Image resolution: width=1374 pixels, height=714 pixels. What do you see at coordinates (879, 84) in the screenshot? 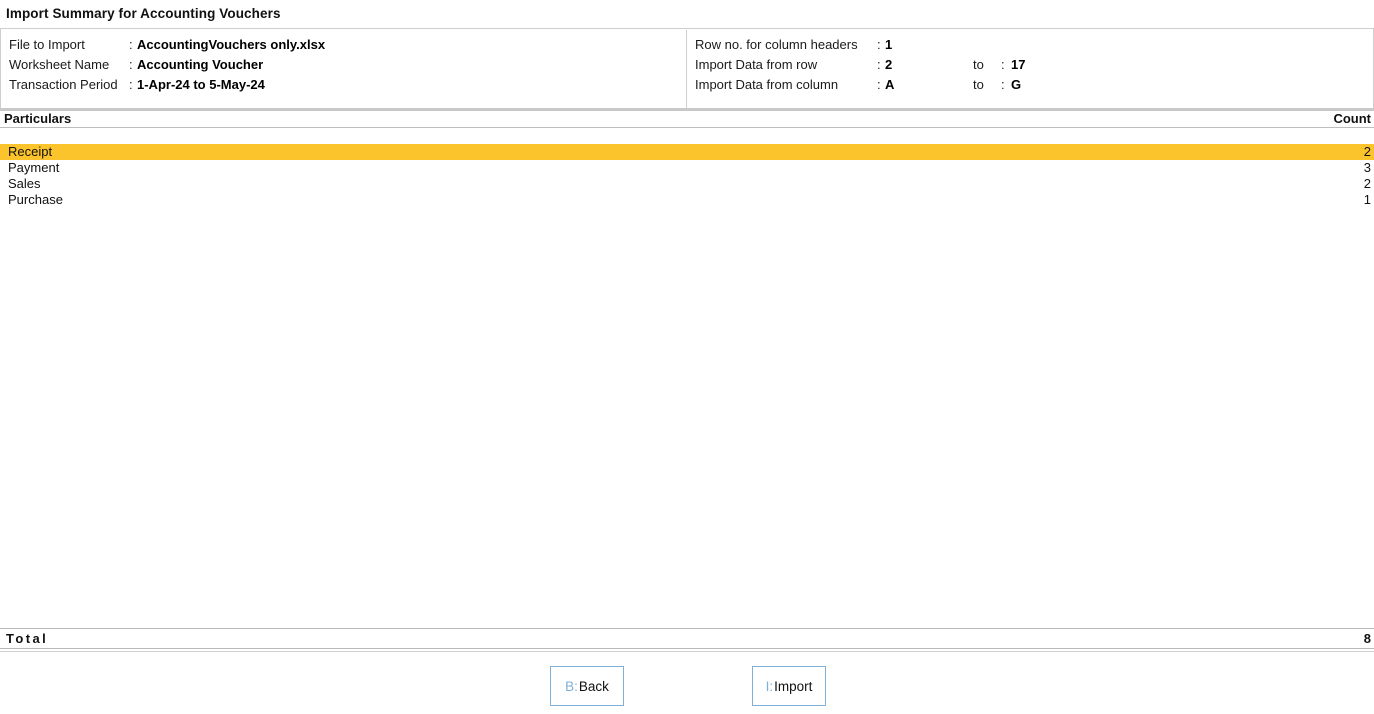
I see `info-colon-import-from-column: :` at bounding box center [879, 84].